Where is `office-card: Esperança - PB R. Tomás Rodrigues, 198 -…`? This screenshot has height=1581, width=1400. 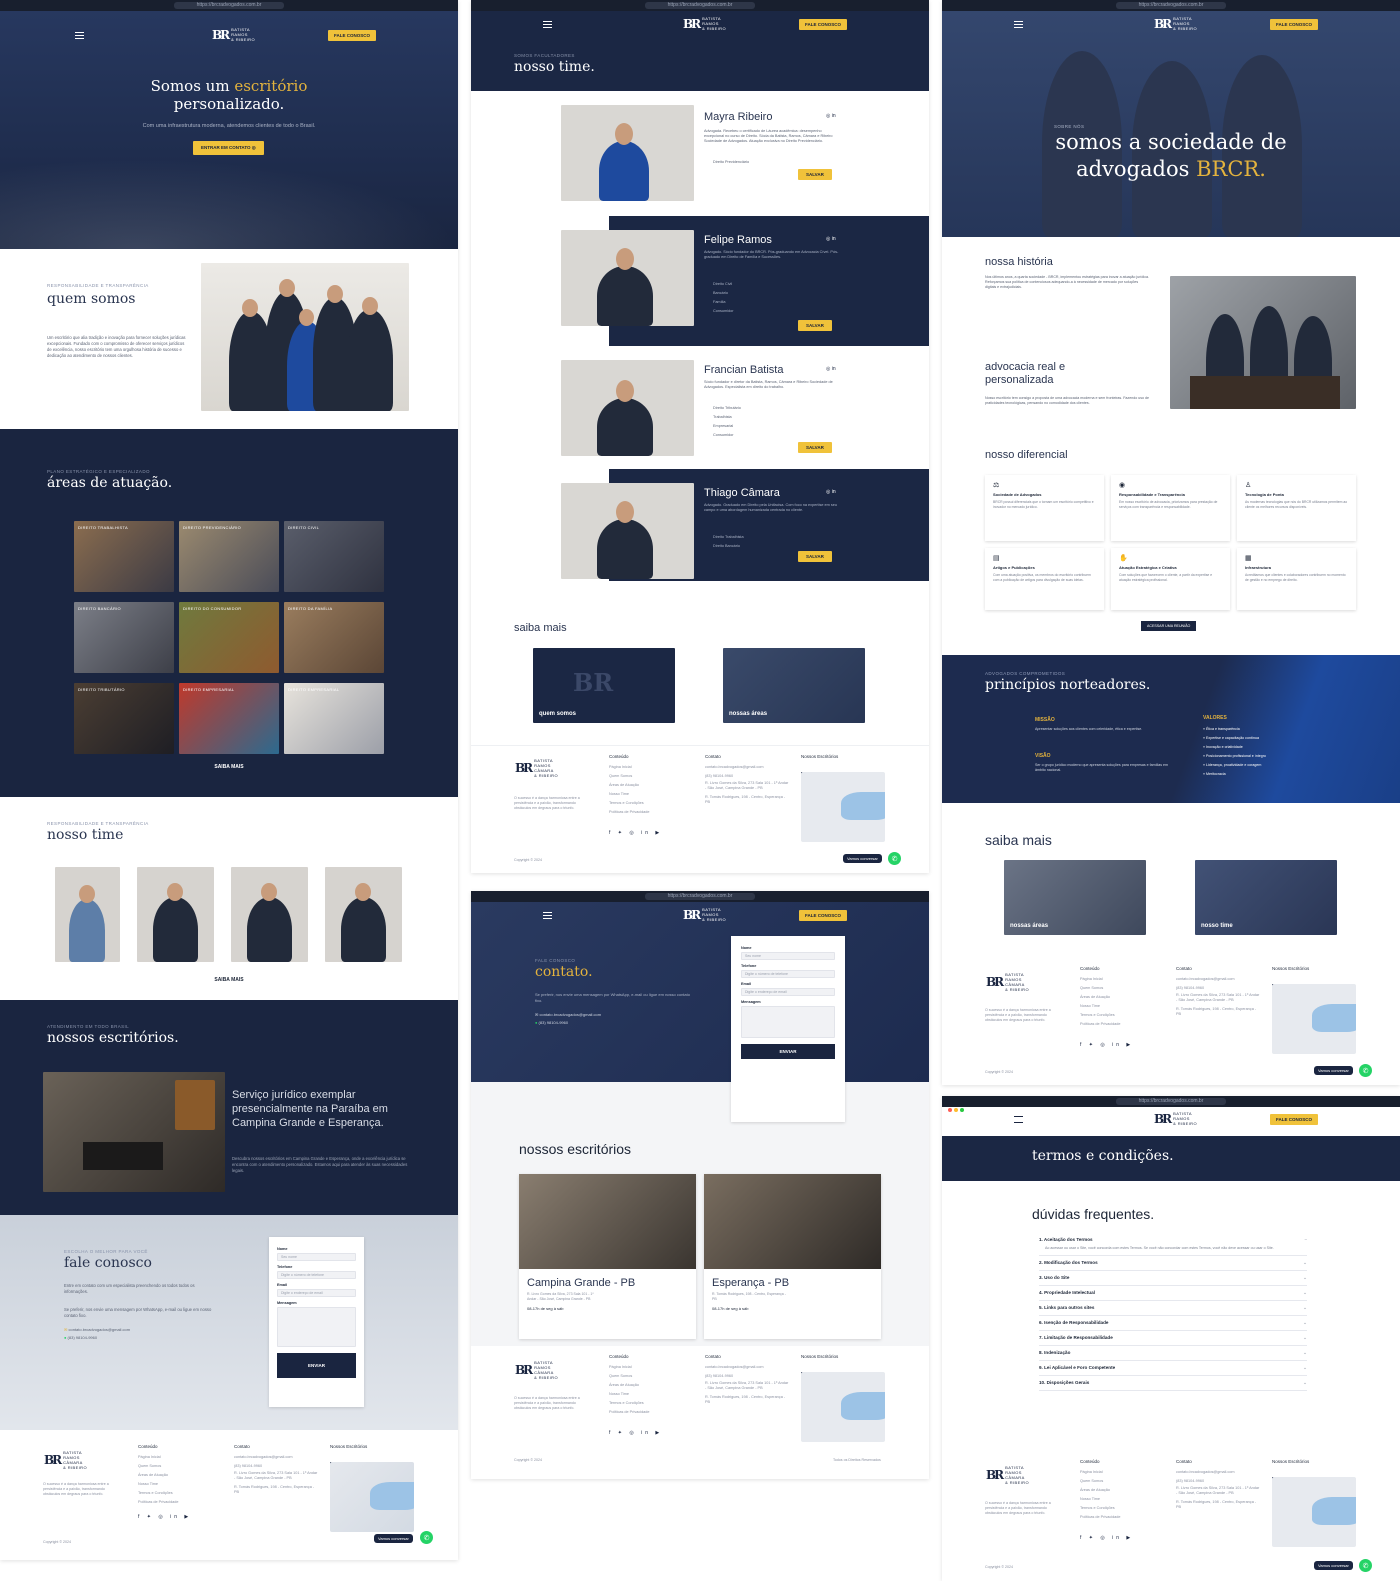 office-card: Esperança - PB R. Tomás Rodrigues, 198 -… is located at coordinates (792, 1256).